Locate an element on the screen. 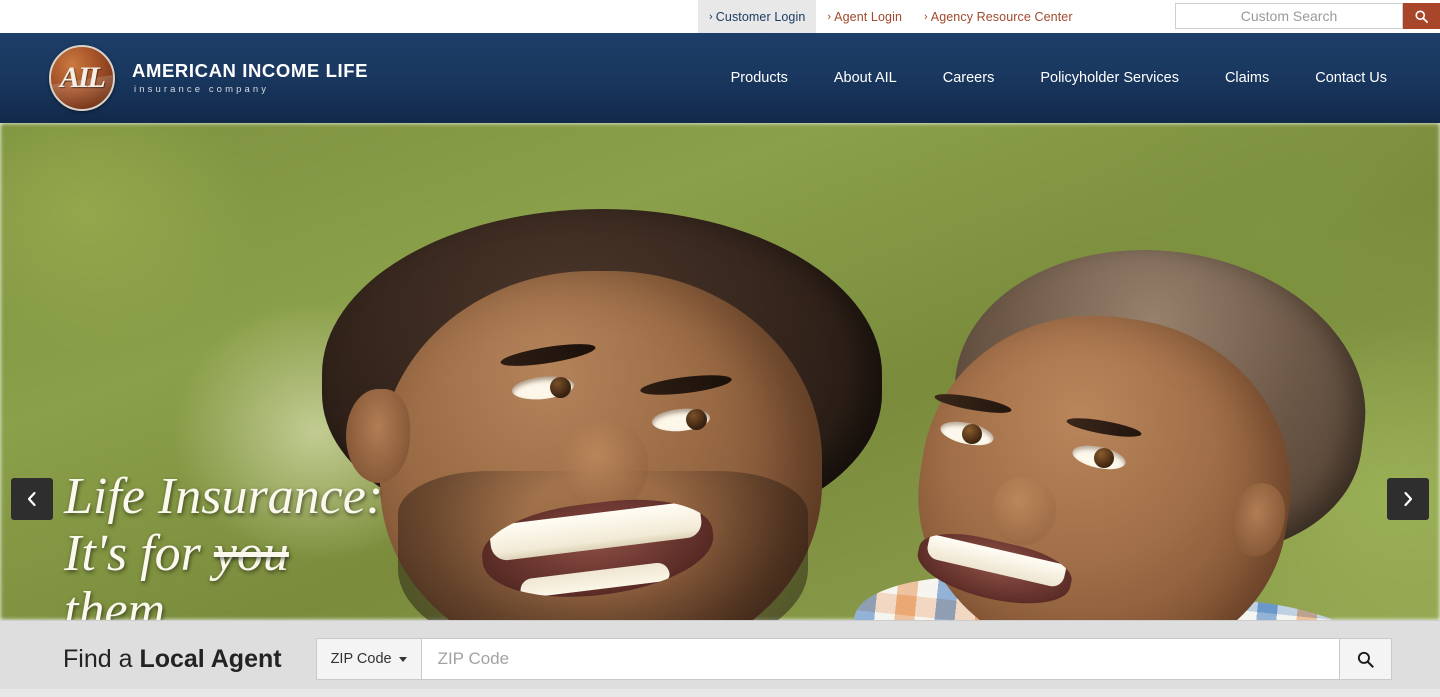 The height and width of the screenshot is (697, 1440). hero-headline-line-2: It's for you is located at coordinates (223, 553).